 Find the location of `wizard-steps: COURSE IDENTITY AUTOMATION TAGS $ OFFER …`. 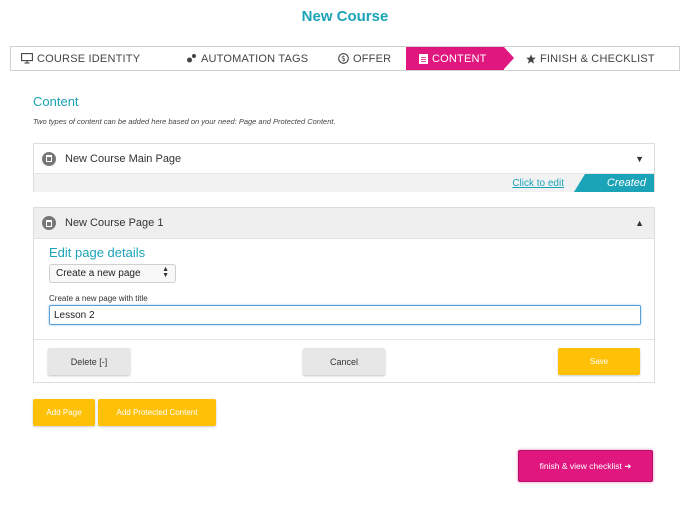

wizard-steps: COURSE IDENTITY AUTOMATION TAGS $ OFFER … is located at coordinates (345, 58).